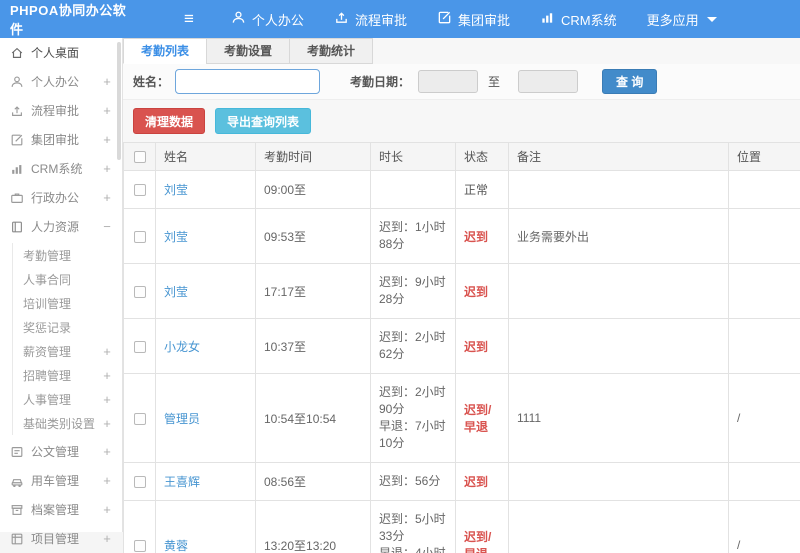  I want to click on column-duration: 时长, so click(413, 157).